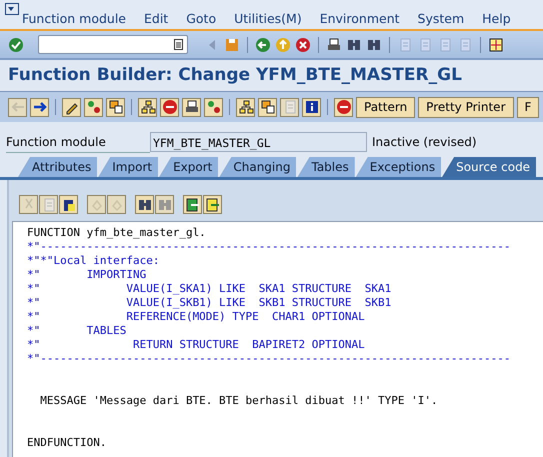  What do you see at coordinates (326, 167) in the screenshot?
I see `tab: Tables` at bounding box center [326, 167].